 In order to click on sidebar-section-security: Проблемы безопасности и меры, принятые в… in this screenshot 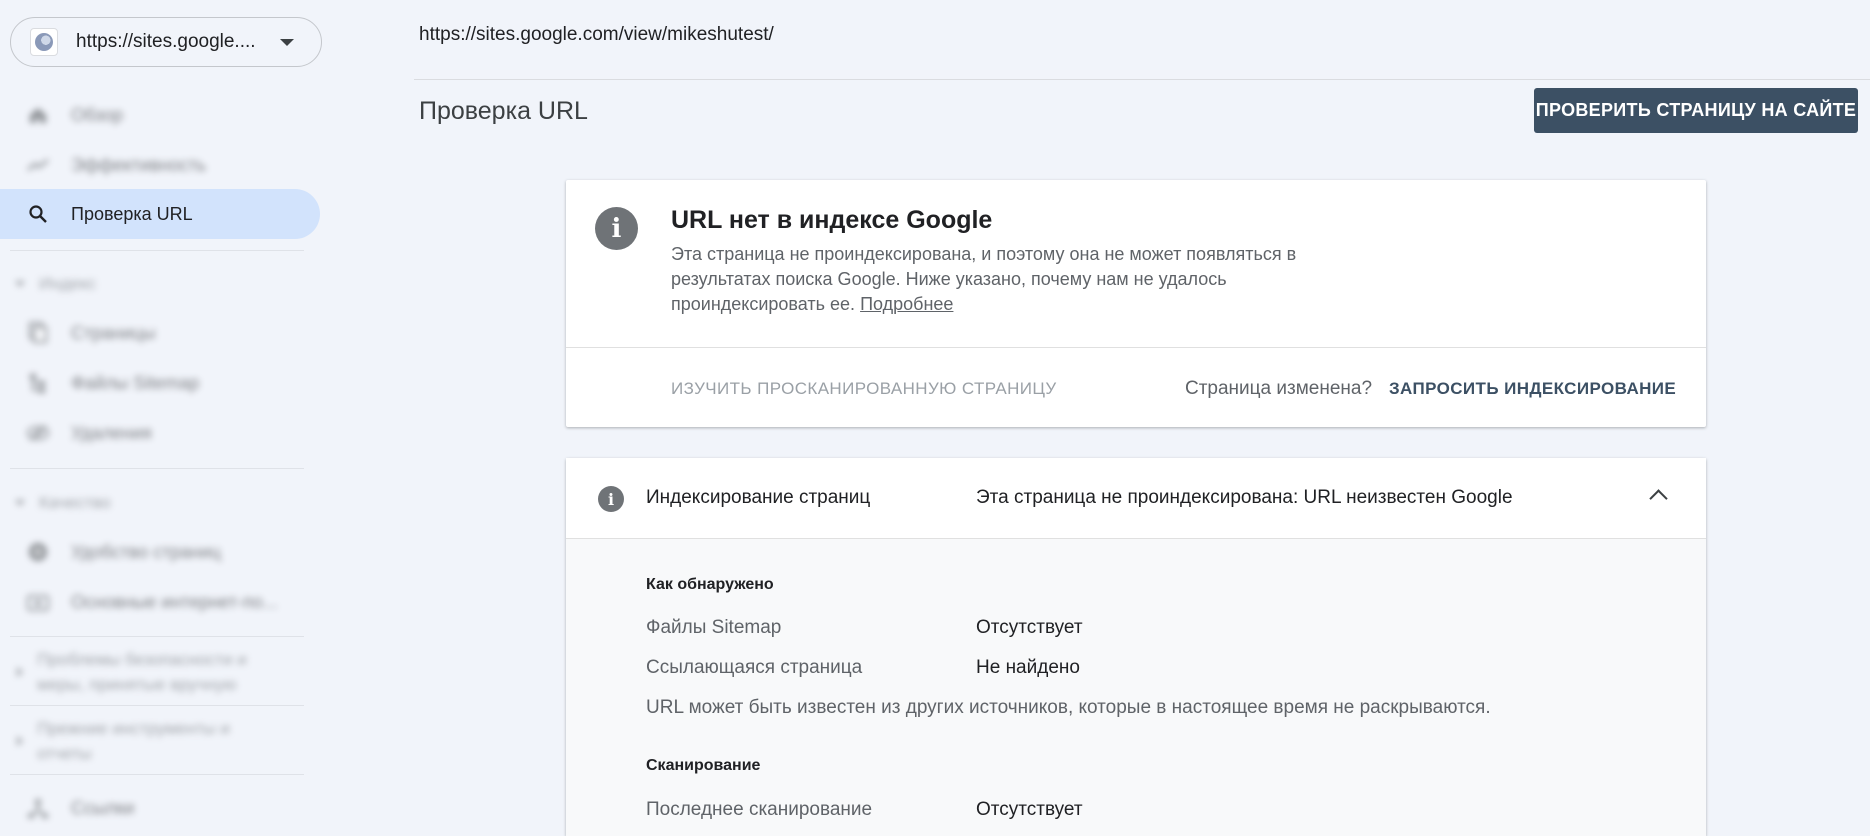, I will do `click(150, 672)`.